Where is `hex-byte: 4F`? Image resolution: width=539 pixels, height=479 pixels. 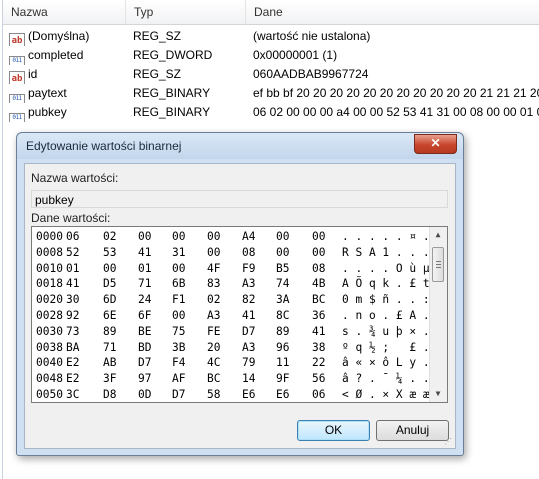
hex-byte: 4F is located at coordinates (214, 268).